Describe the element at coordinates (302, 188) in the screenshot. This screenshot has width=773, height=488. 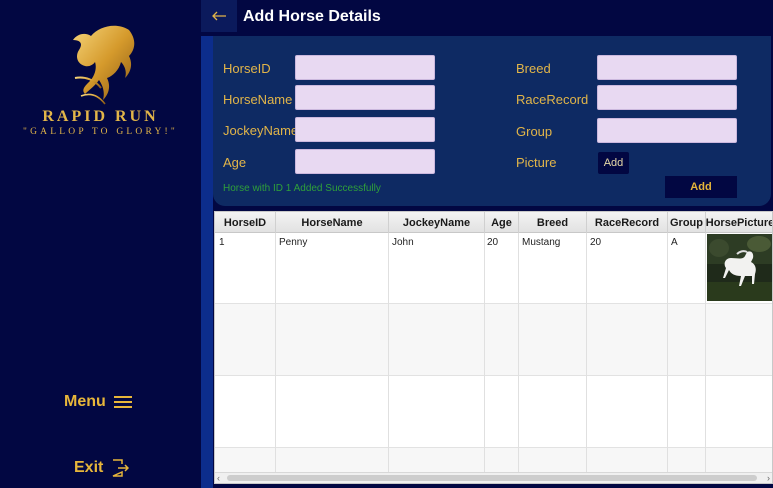
I see `status-message: Horse with ID 1 Added Successfully` at that location.